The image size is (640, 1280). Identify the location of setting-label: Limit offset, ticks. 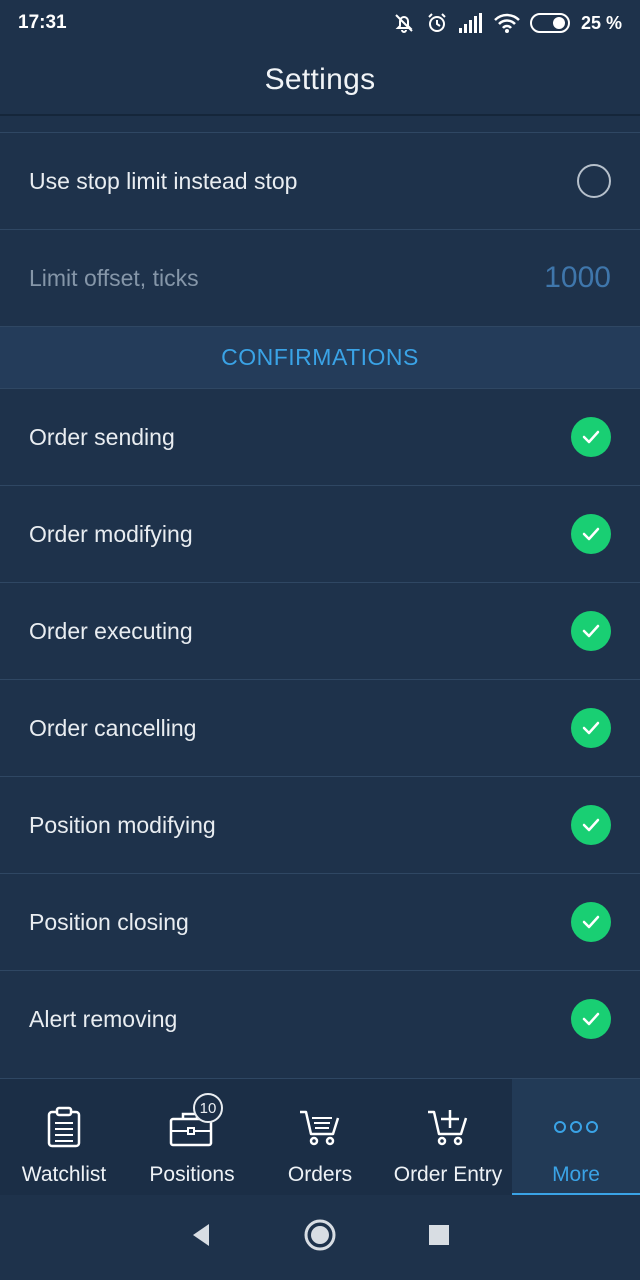
(114, 277).